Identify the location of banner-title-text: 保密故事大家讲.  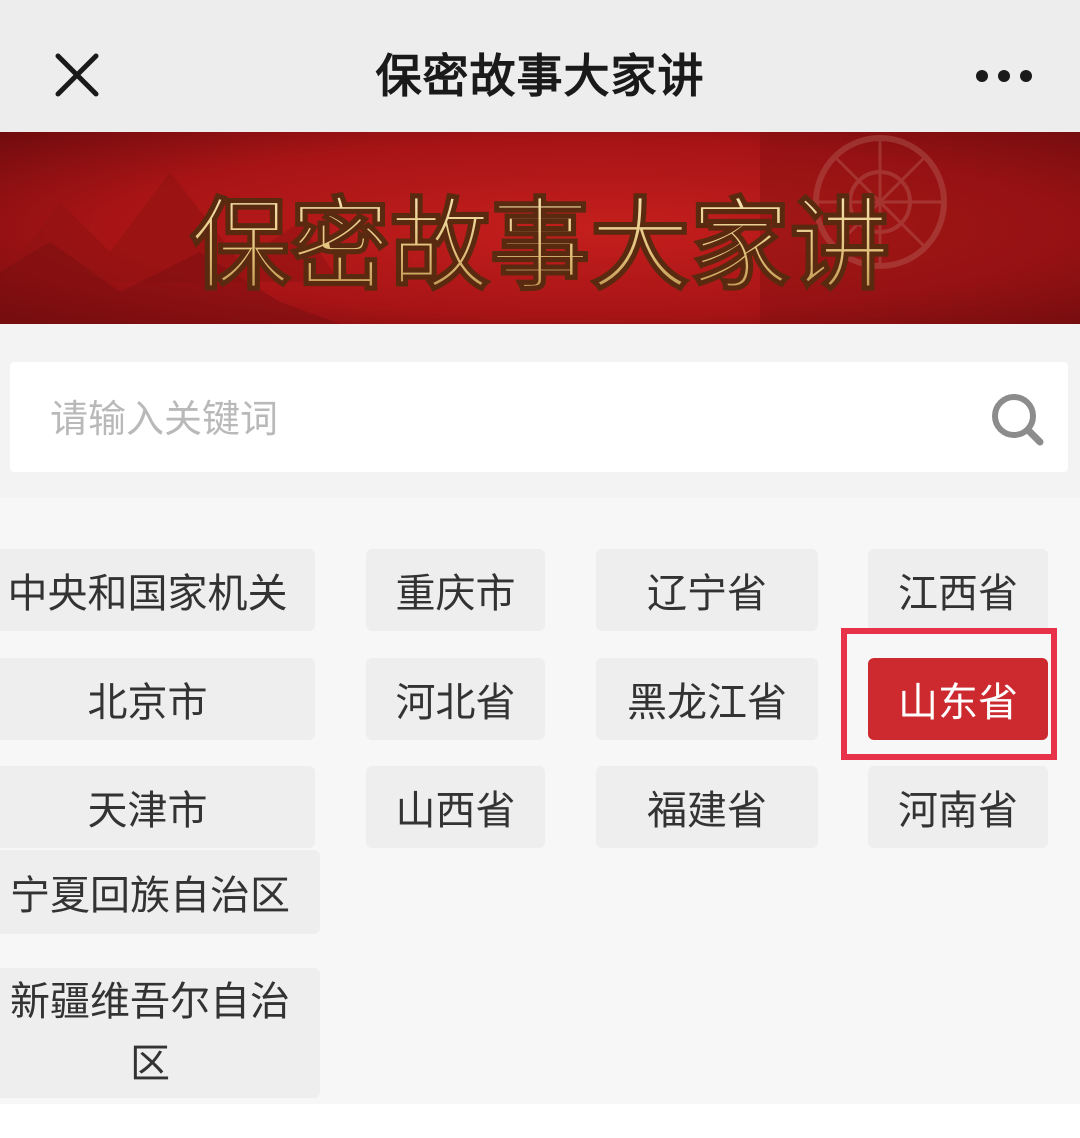
(540, 245).